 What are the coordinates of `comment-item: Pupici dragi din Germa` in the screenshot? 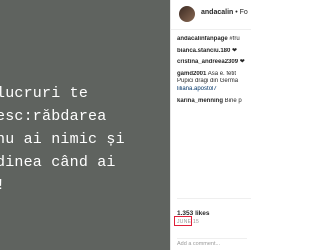 It's located at (214, 82).